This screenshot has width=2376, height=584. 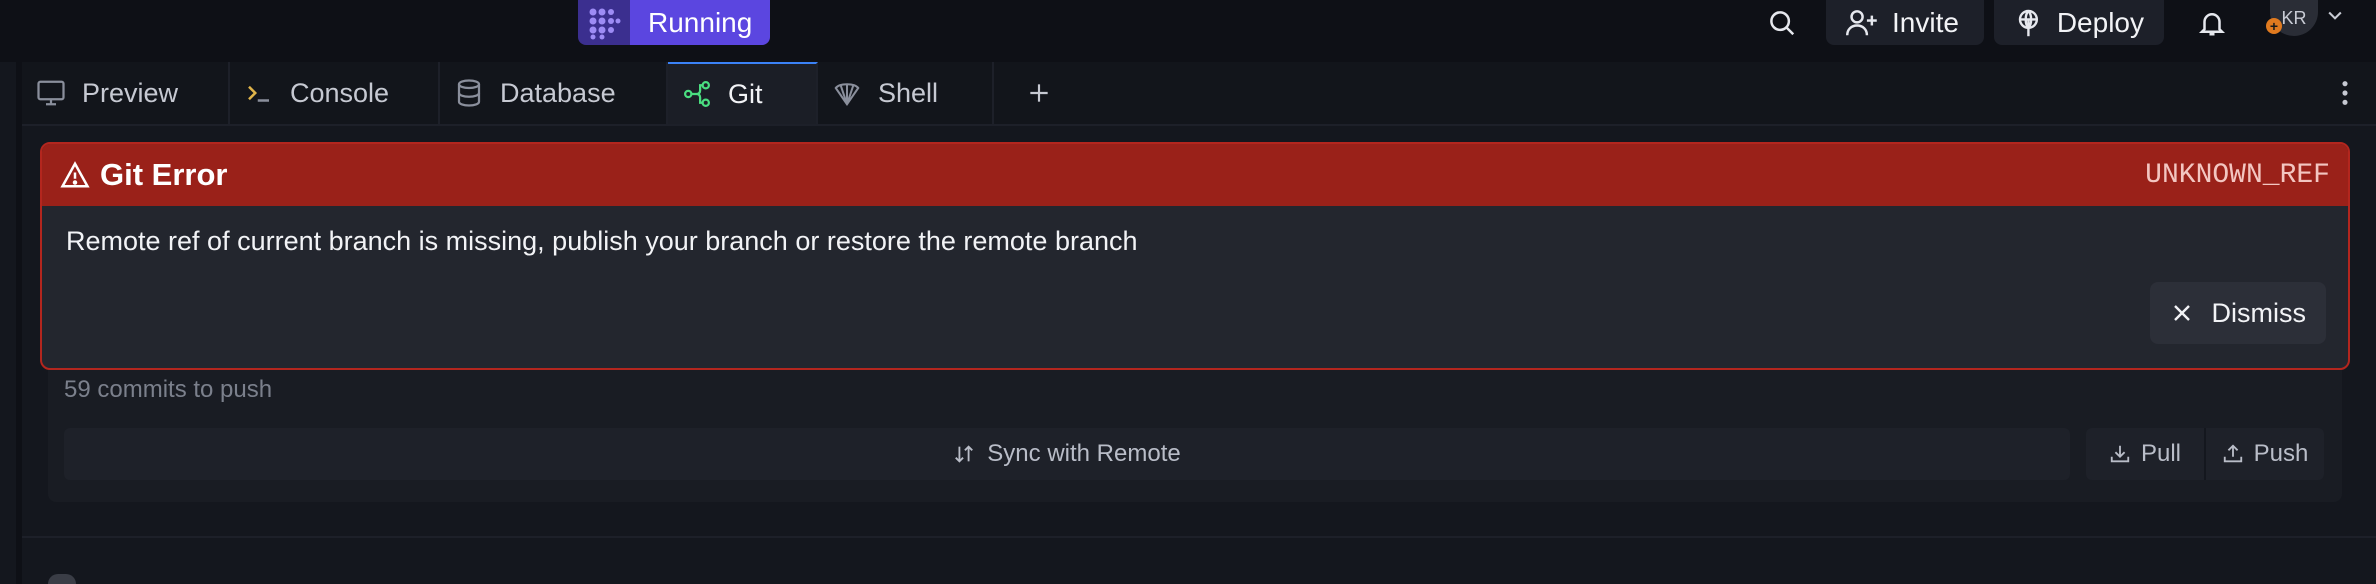 I want to click on run-control: Running, so click(x=674, y=22).